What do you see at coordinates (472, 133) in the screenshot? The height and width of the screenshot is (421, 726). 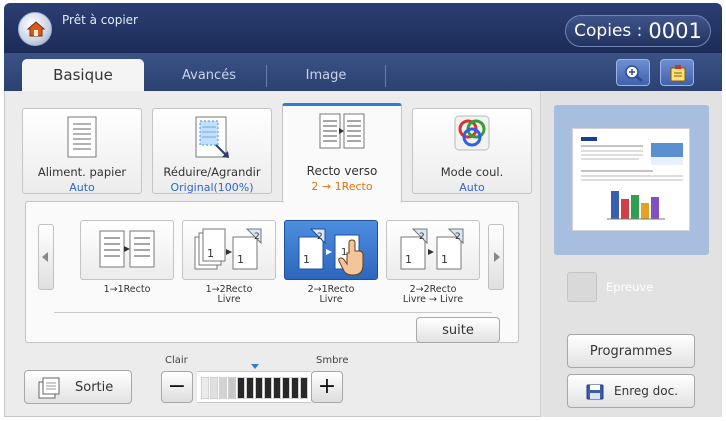 I see `color-mode-icon` at bounding box center [472, 133].